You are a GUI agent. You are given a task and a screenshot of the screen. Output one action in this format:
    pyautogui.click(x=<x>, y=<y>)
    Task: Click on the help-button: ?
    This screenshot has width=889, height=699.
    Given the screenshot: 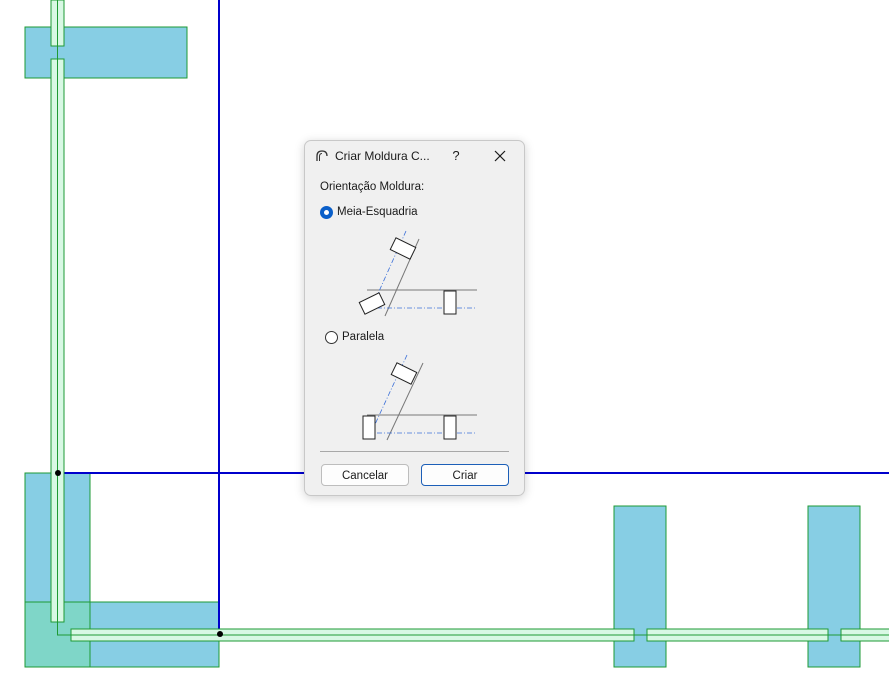 What is the action you would take?
    pyautogui.click(x=456, y=156)
    